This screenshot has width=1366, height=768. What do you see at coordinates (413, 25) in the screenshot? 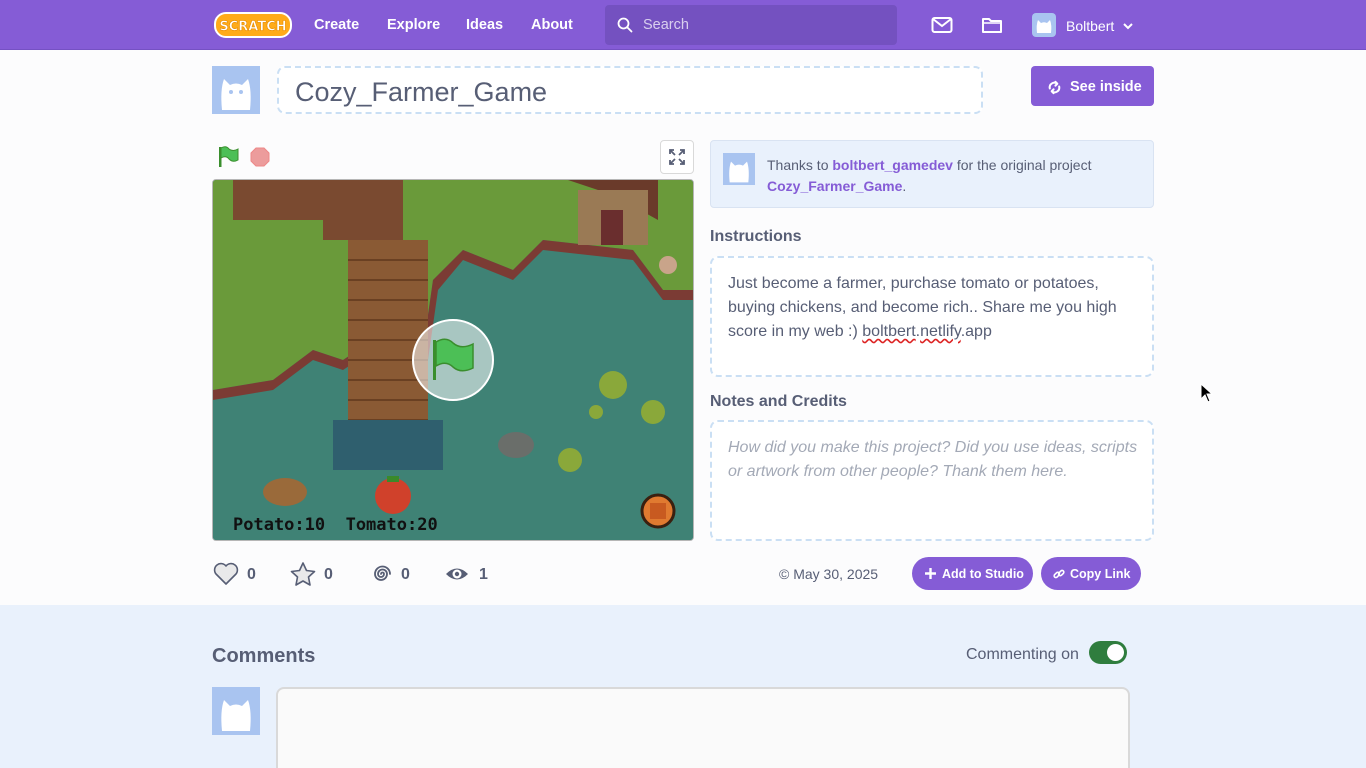
I see `nav-explore-link: Explore` at bounding box center [413, 25].